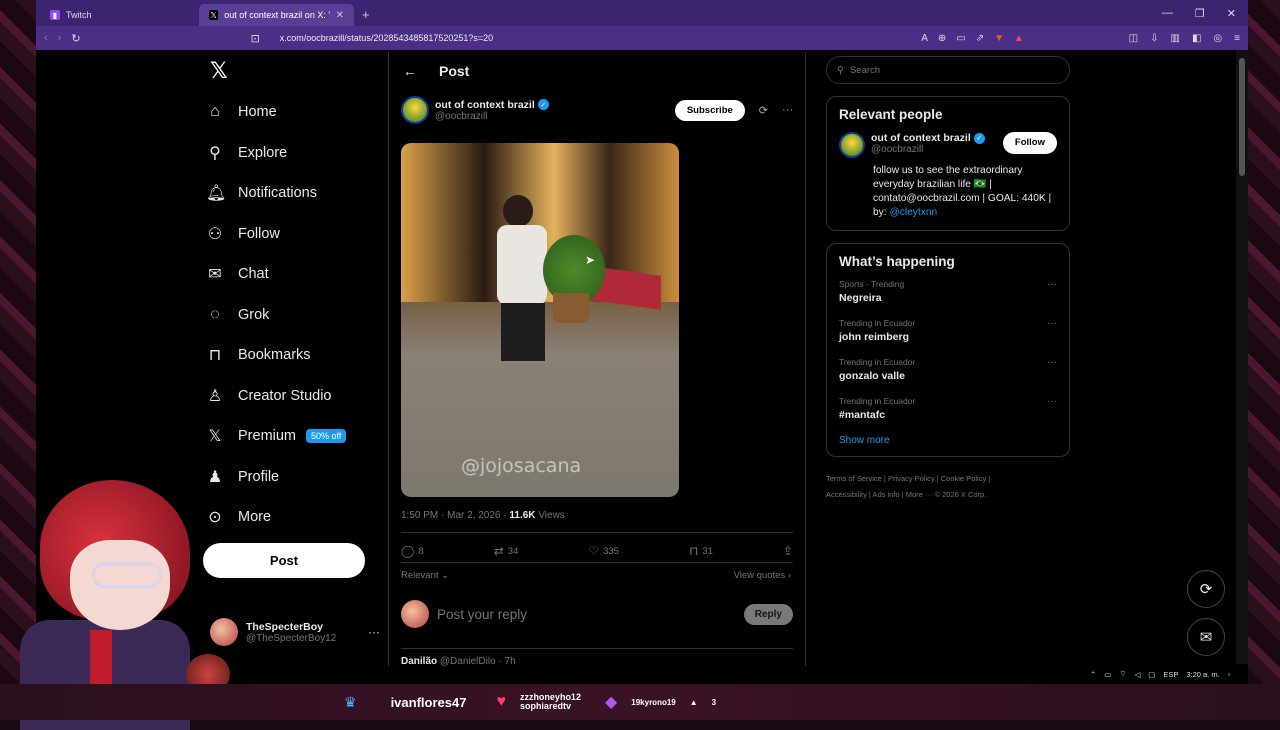 The image size is (1280, 730). I want to click on mail-icon: ✉, so click(1206, 637).